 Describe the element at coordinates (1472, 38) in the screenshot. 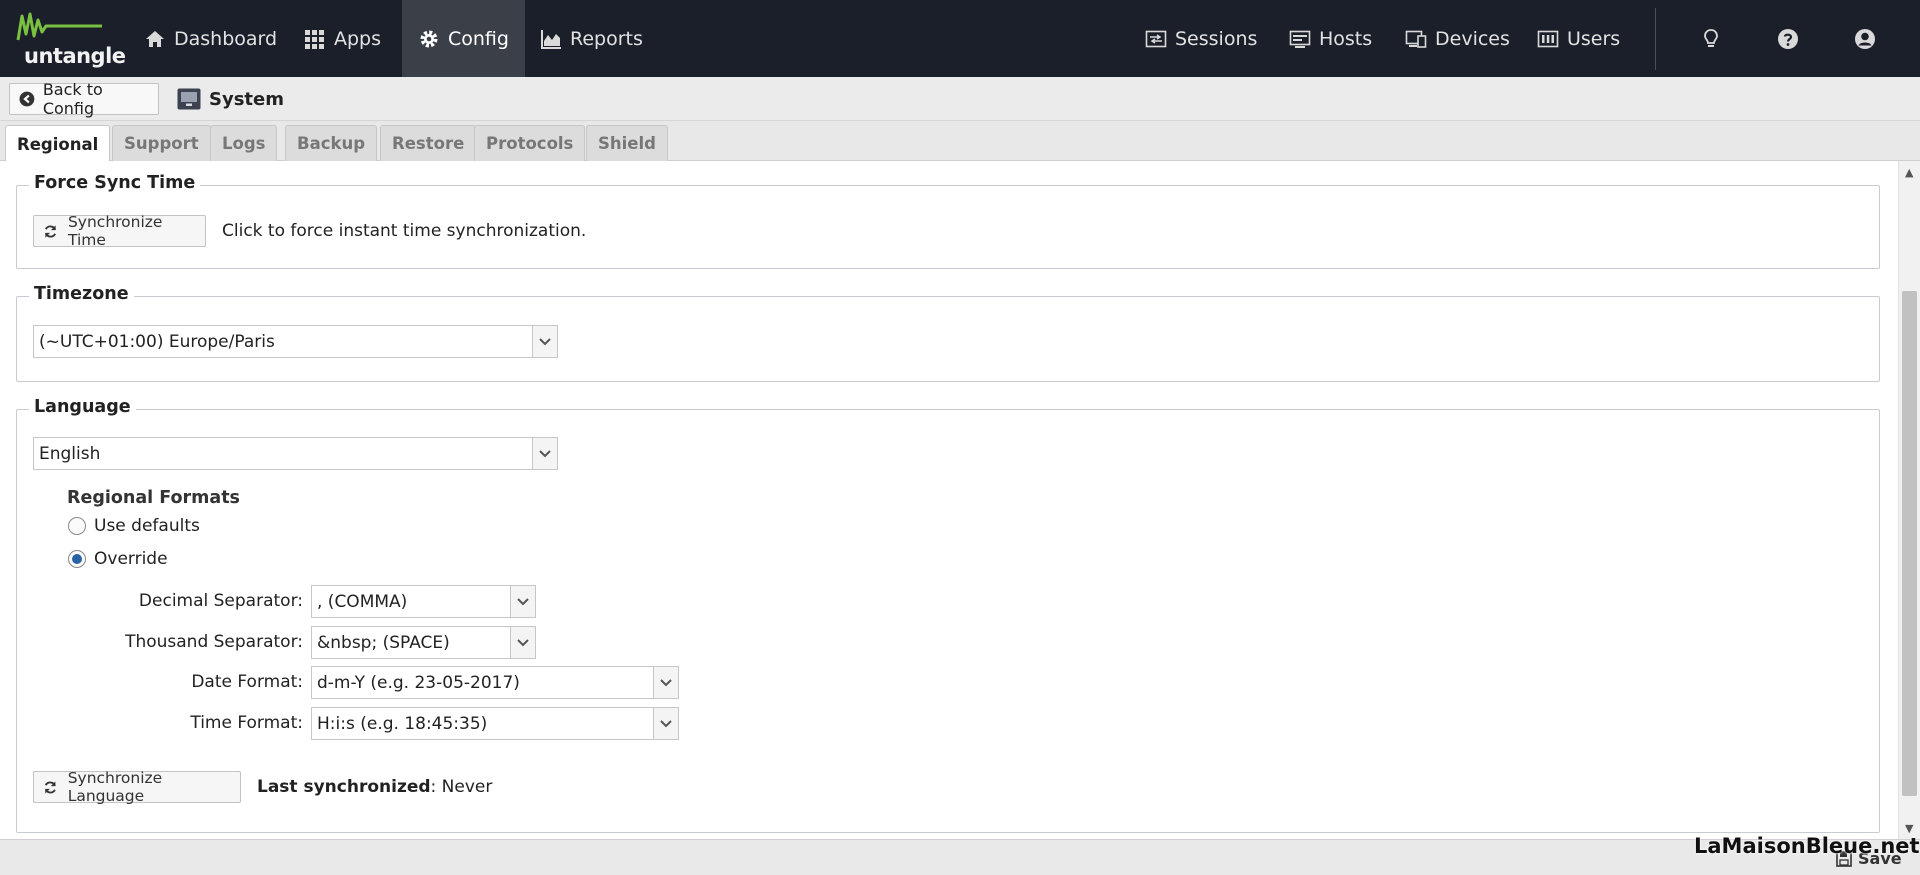

I see `nav-devices-label: Devices` at that location.